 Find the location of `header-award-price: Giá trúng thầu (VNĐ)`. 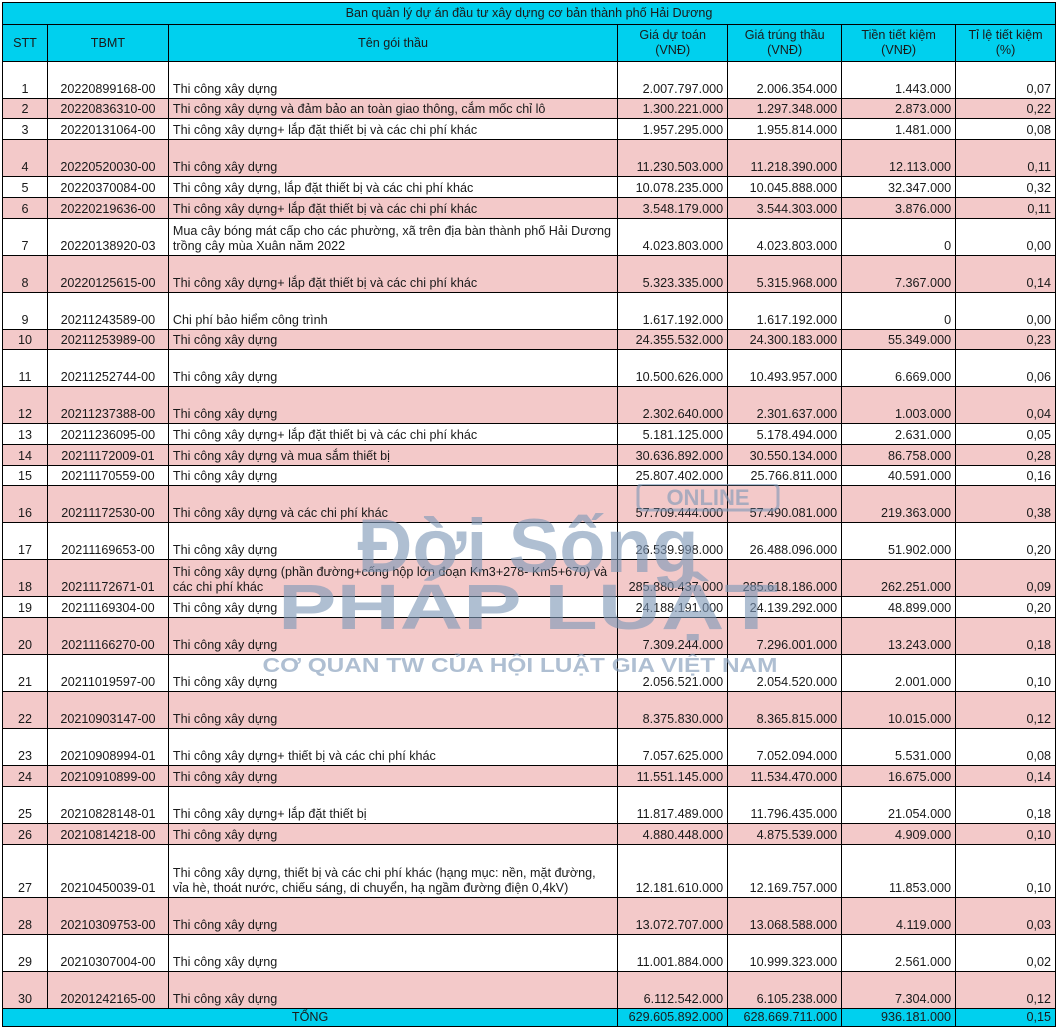

header-award-price: Giá trúng thầu (VNĐ) is located at coordinates (785, 43).